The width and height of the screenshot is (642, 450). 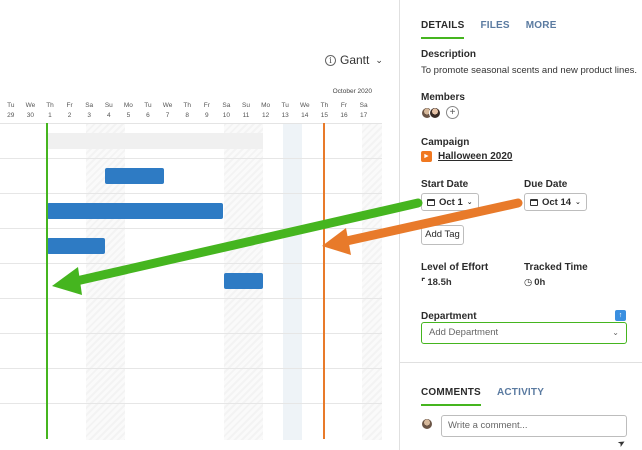 I want to click on day-number: 5, so click(x=128, y=115).